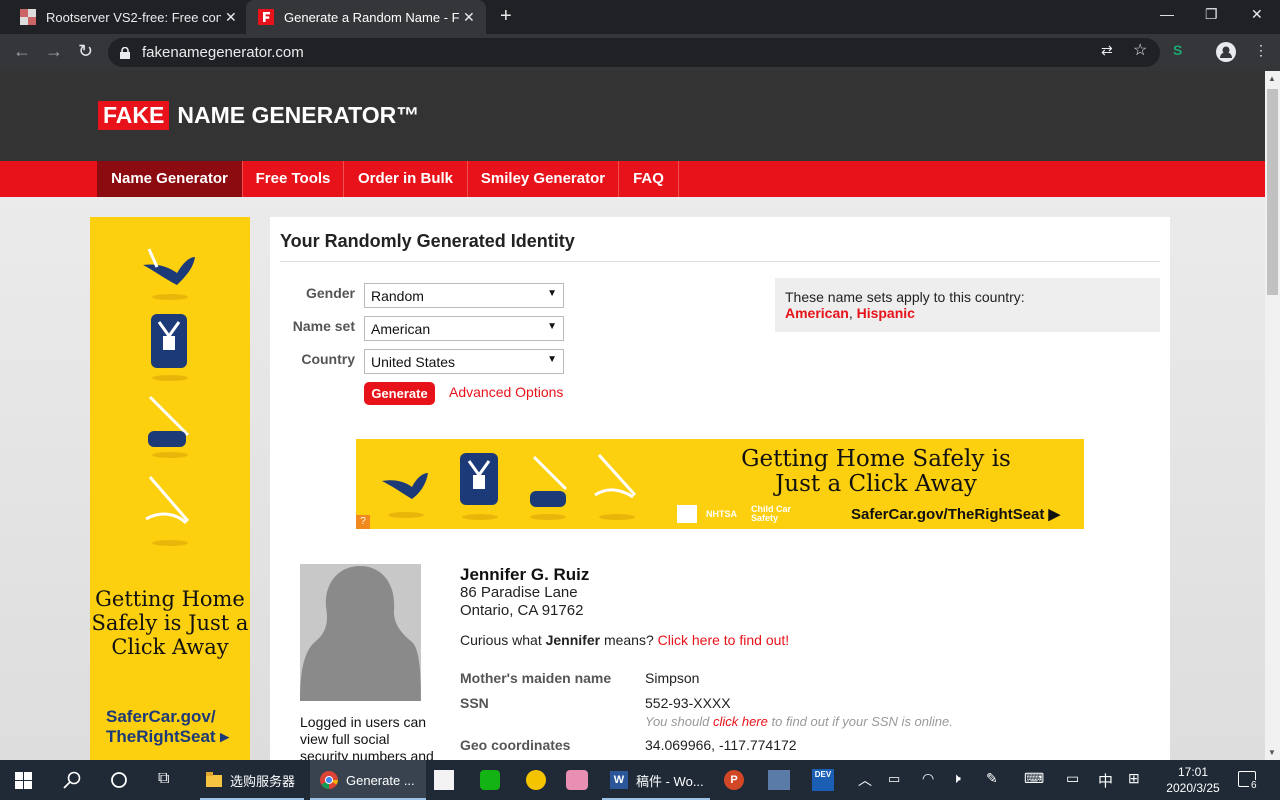 The image size is (1280, 800). What do you see at coordinates (1140, 50) in the screenshot?
I see `star-icon: ☆` at bounding box center [1140, 50].